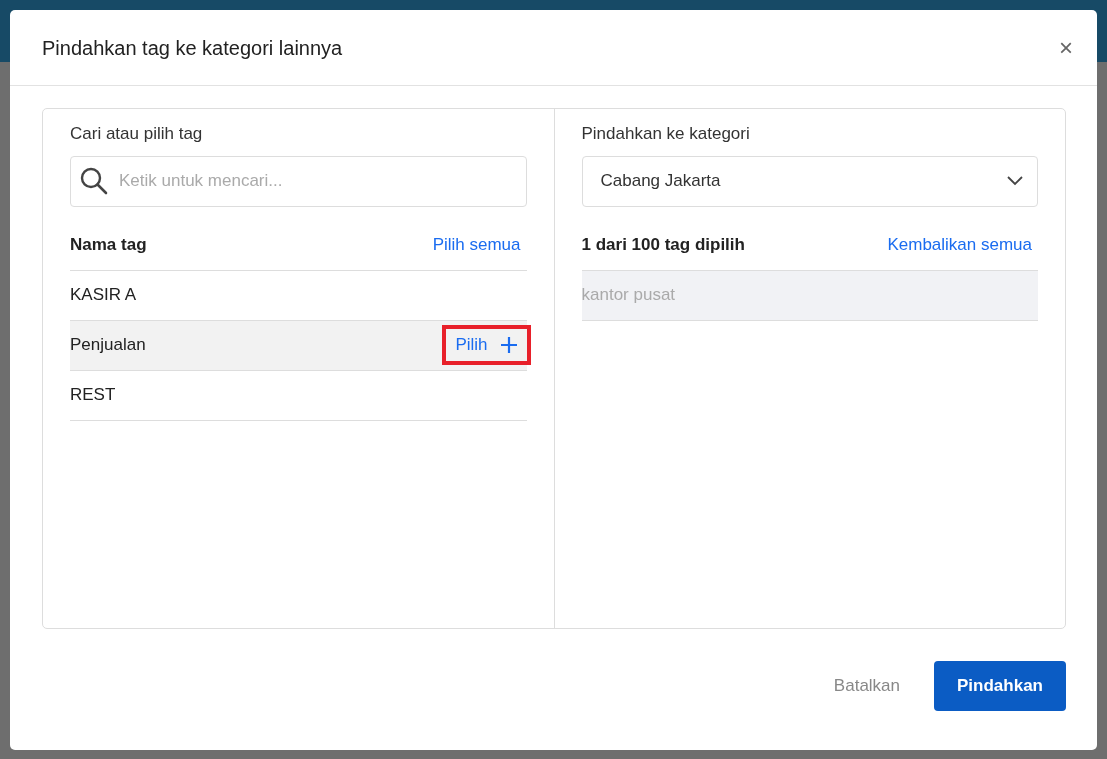 The width and height of the screenshot is (1107, 759). Describe the element at coordinates (663, 245) in the screenshot. I see `selection-count: 1 dari 100 tag dipilih` at that location.